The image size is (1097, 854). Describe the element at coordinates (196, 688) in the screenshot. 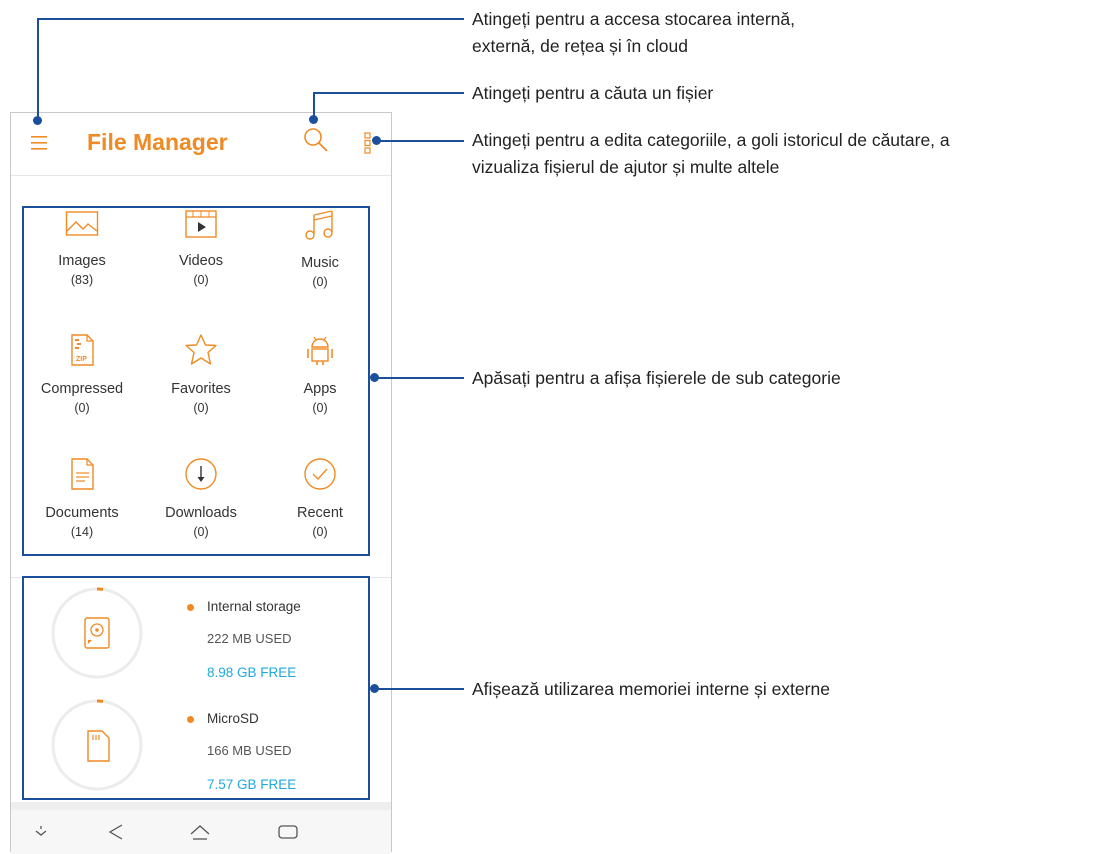

I see `storage-highlight-box` at that location.